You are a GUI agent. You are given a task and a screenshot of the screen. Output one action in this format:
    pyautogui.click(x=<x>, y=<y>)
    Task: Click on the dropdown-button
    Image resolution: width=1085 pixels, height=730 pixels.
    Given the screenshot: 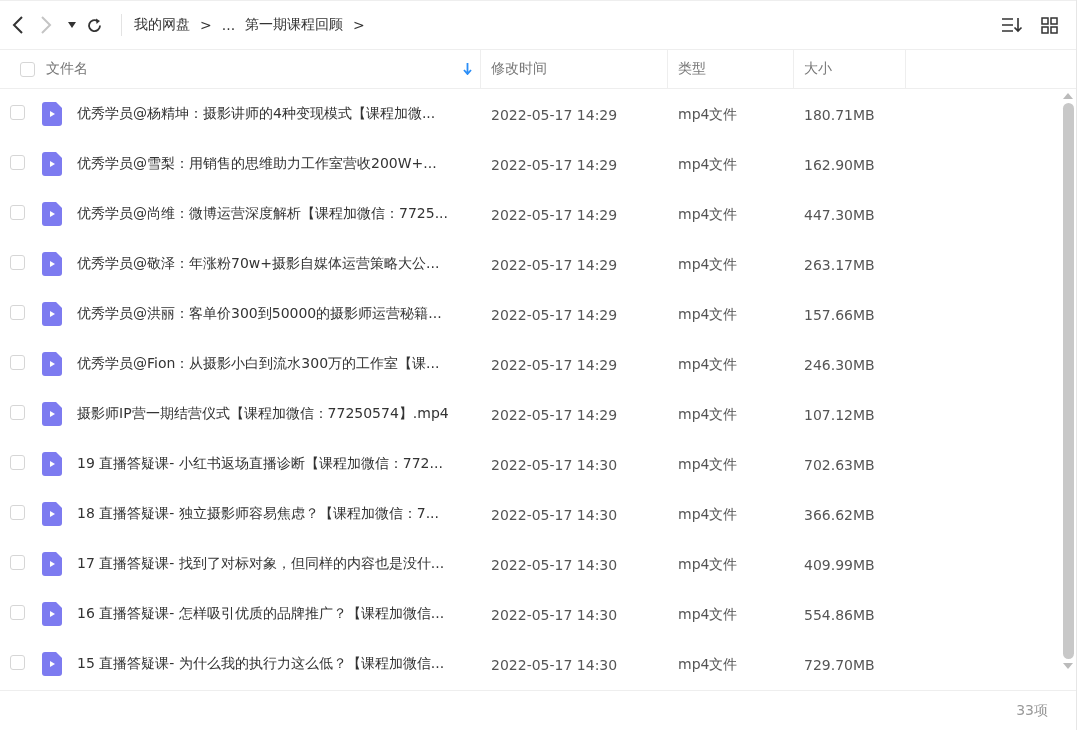 What is the action you would take?
    pyautogui.click(x=72, y=25)
    